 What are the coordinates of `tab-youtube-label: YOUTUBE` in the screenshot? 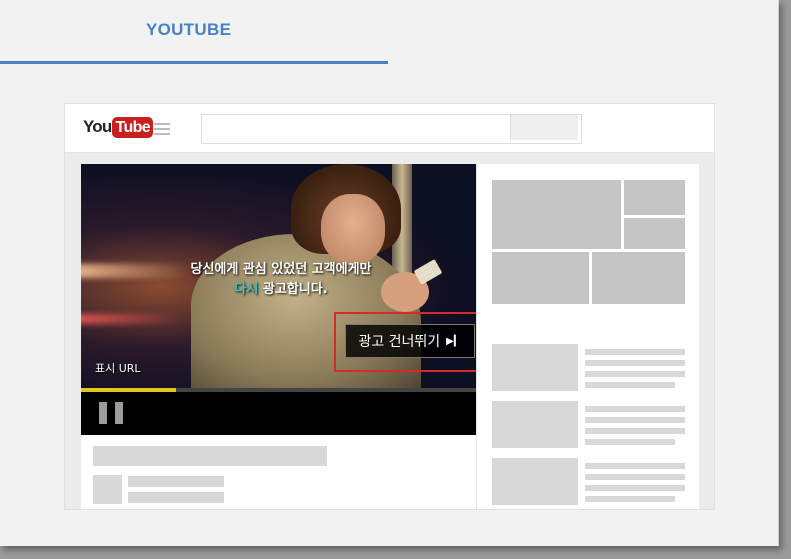 It's located at (189, 29).